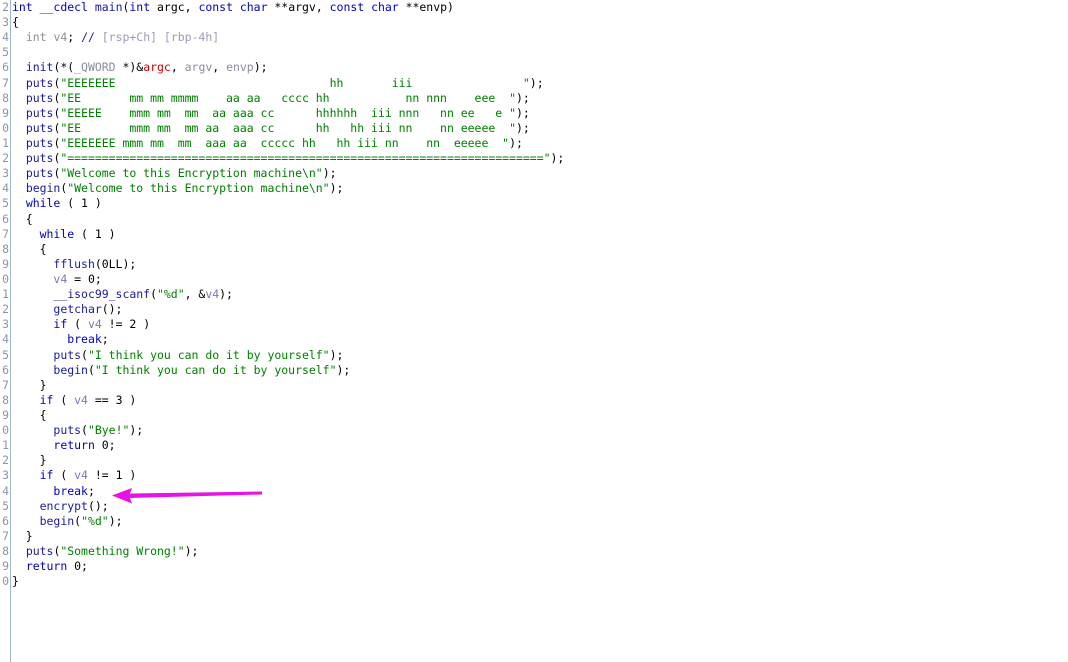 This screenshot has height=662, width=1068. Describe the element at coordinates (43, 188) in the screenshot. I see `code-token: begin` at that location.